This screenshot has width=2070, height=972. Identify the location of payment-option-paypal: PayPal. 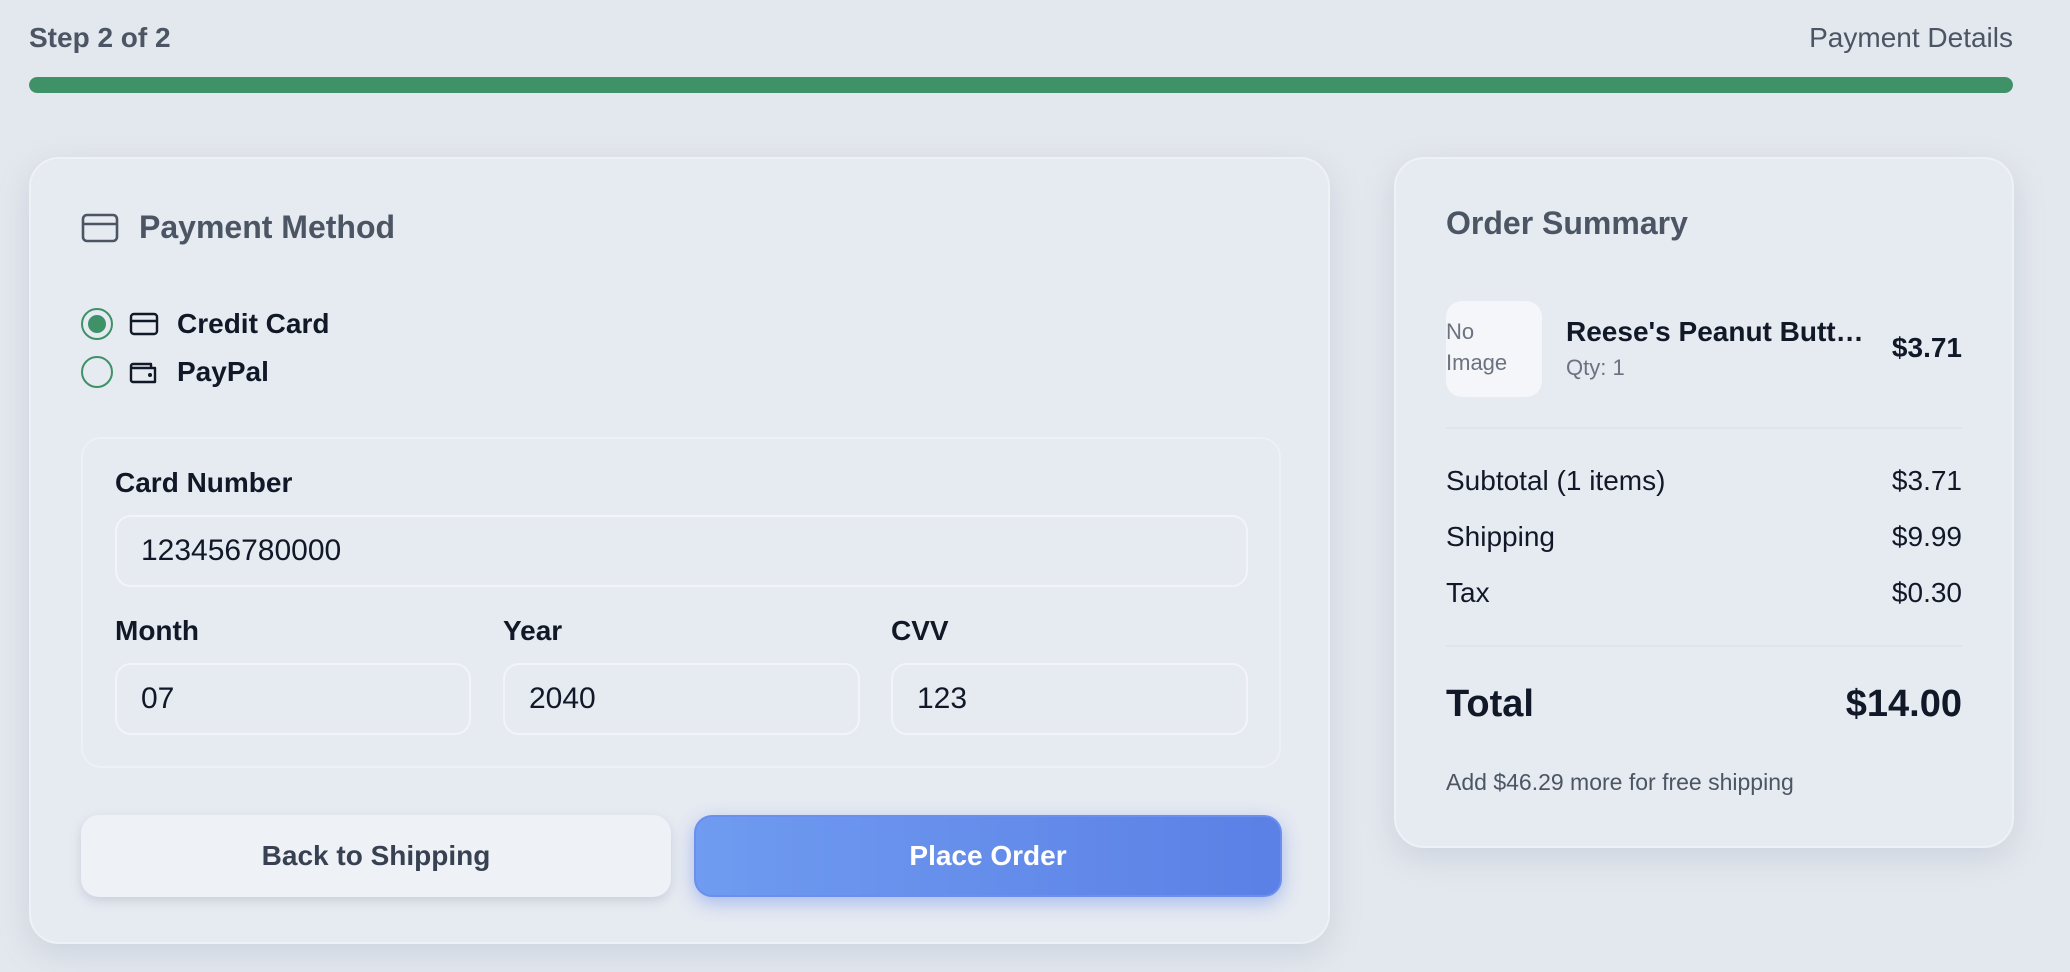
(175, 372).